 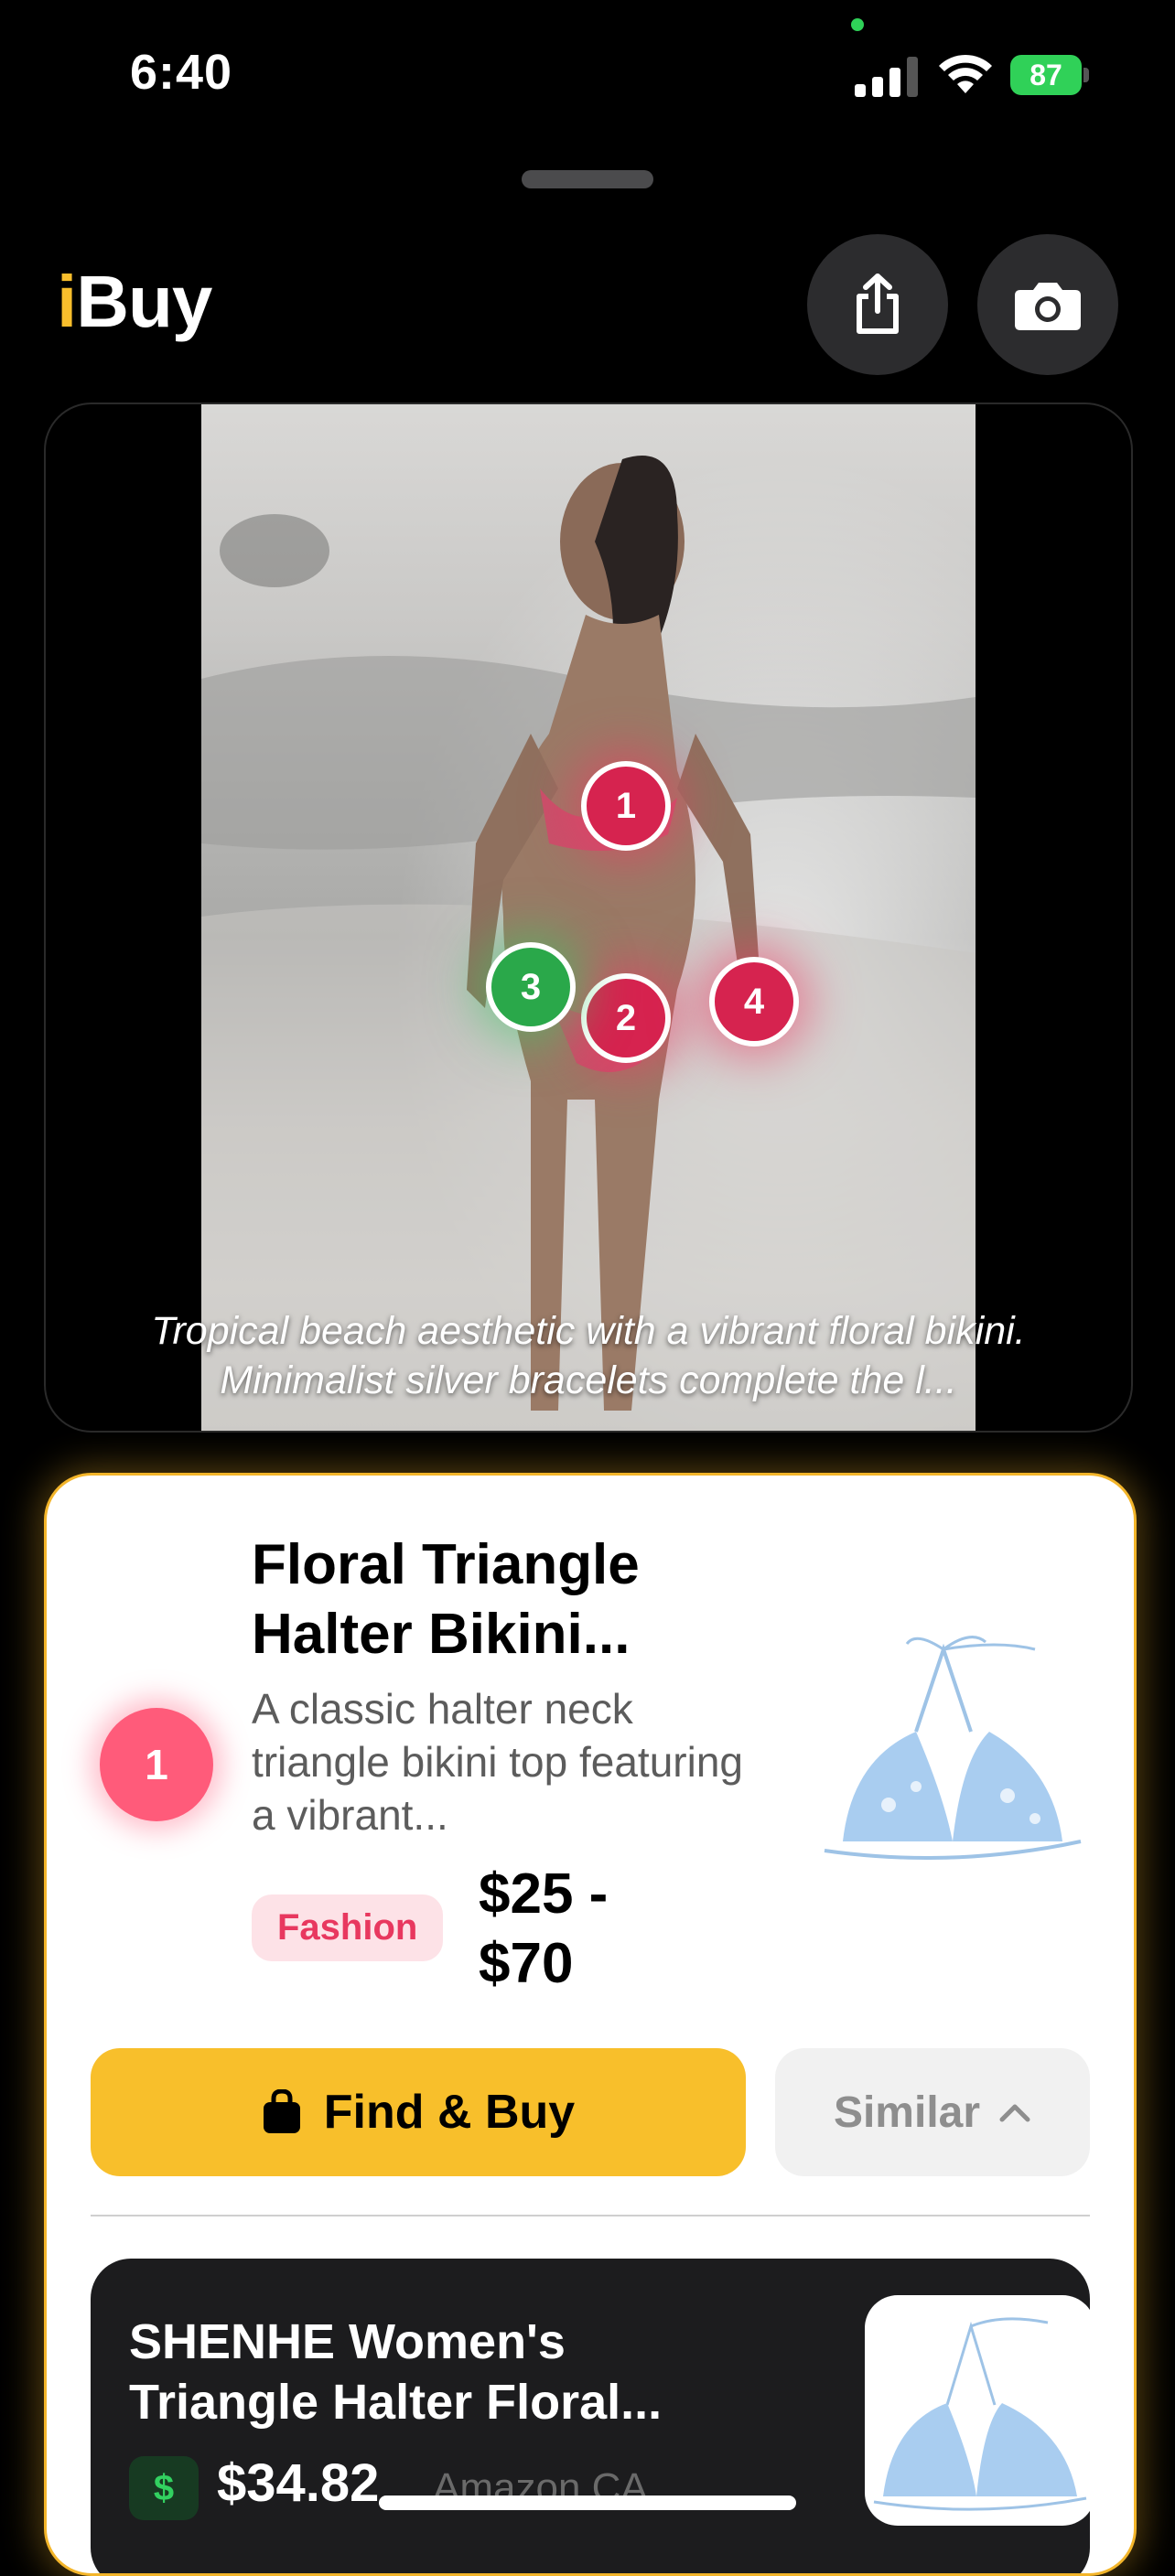 I want to click on find-and-buy-button: Find & Buy, so click(x=418, y=2112).